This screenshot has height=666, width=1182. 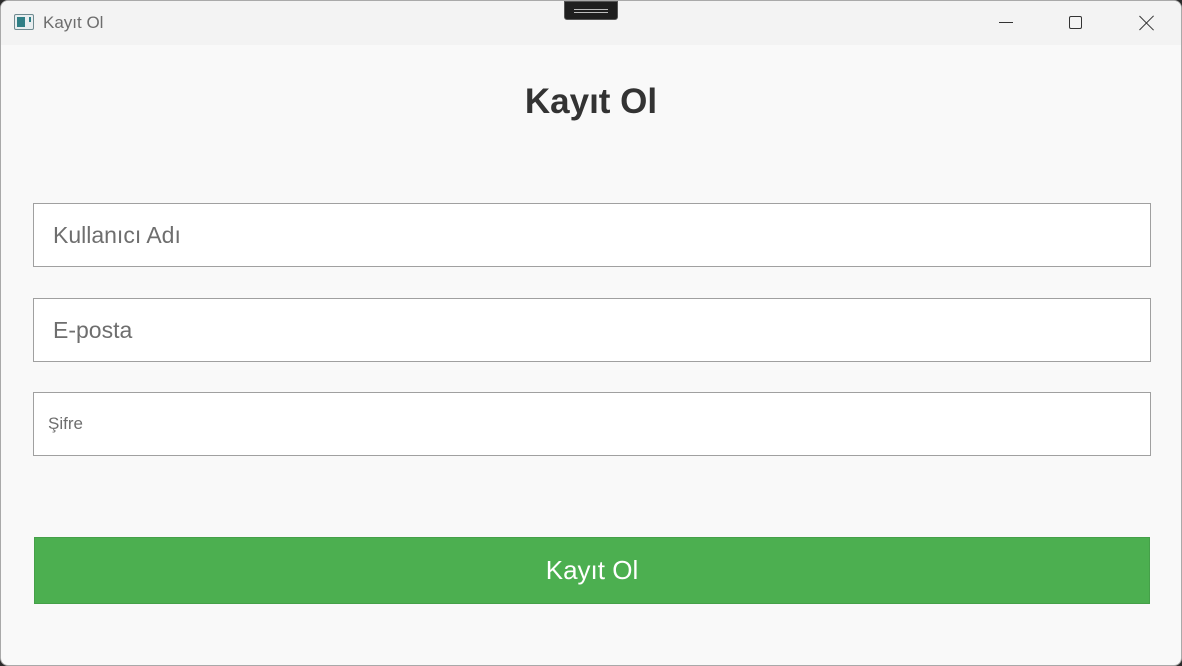 I want to click on title-bar: Kayıt Ol, so click(x=591, y=23).